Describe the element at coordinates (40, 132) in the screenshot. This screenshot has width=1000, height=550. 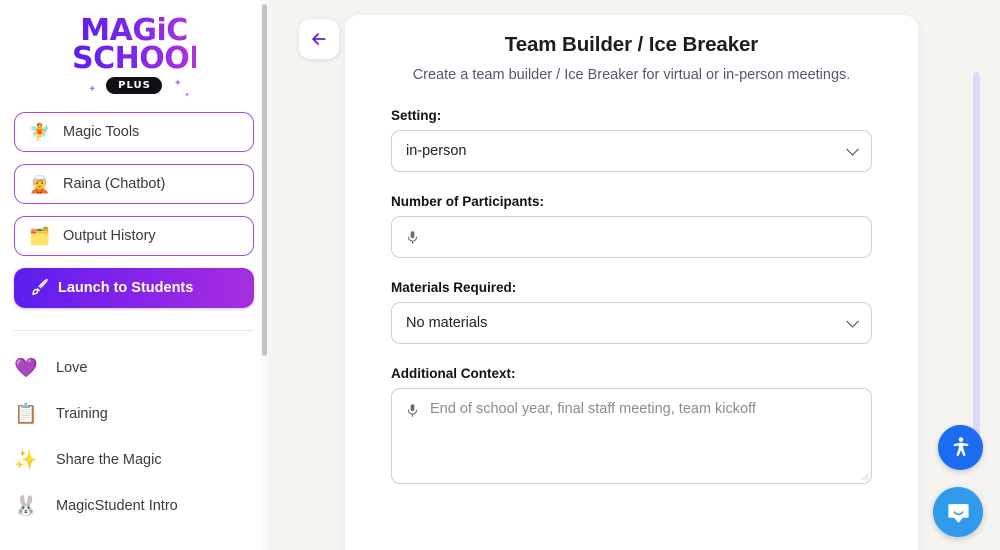
I see `magic-wand-fairy-icon: 🧚` at that location.